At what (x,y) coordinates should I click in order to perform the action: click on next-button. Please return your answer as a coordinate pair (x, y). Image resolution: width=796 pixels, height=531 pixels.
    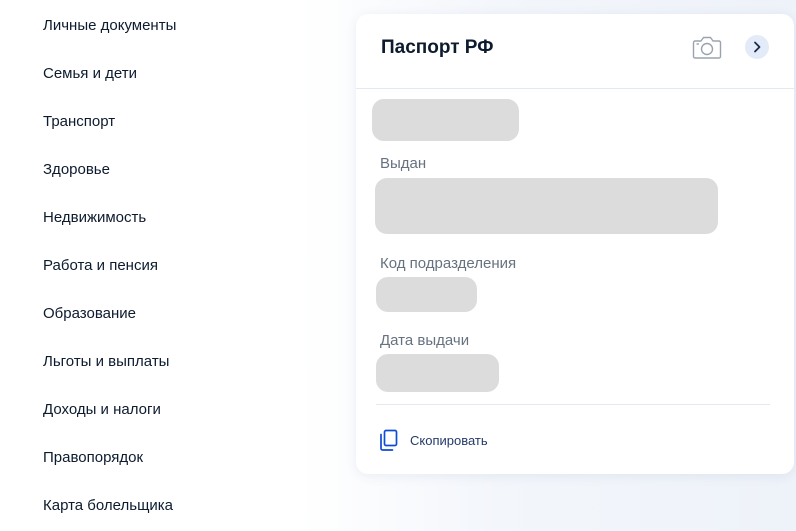
    Looking at the image, I should click on (757, 47).